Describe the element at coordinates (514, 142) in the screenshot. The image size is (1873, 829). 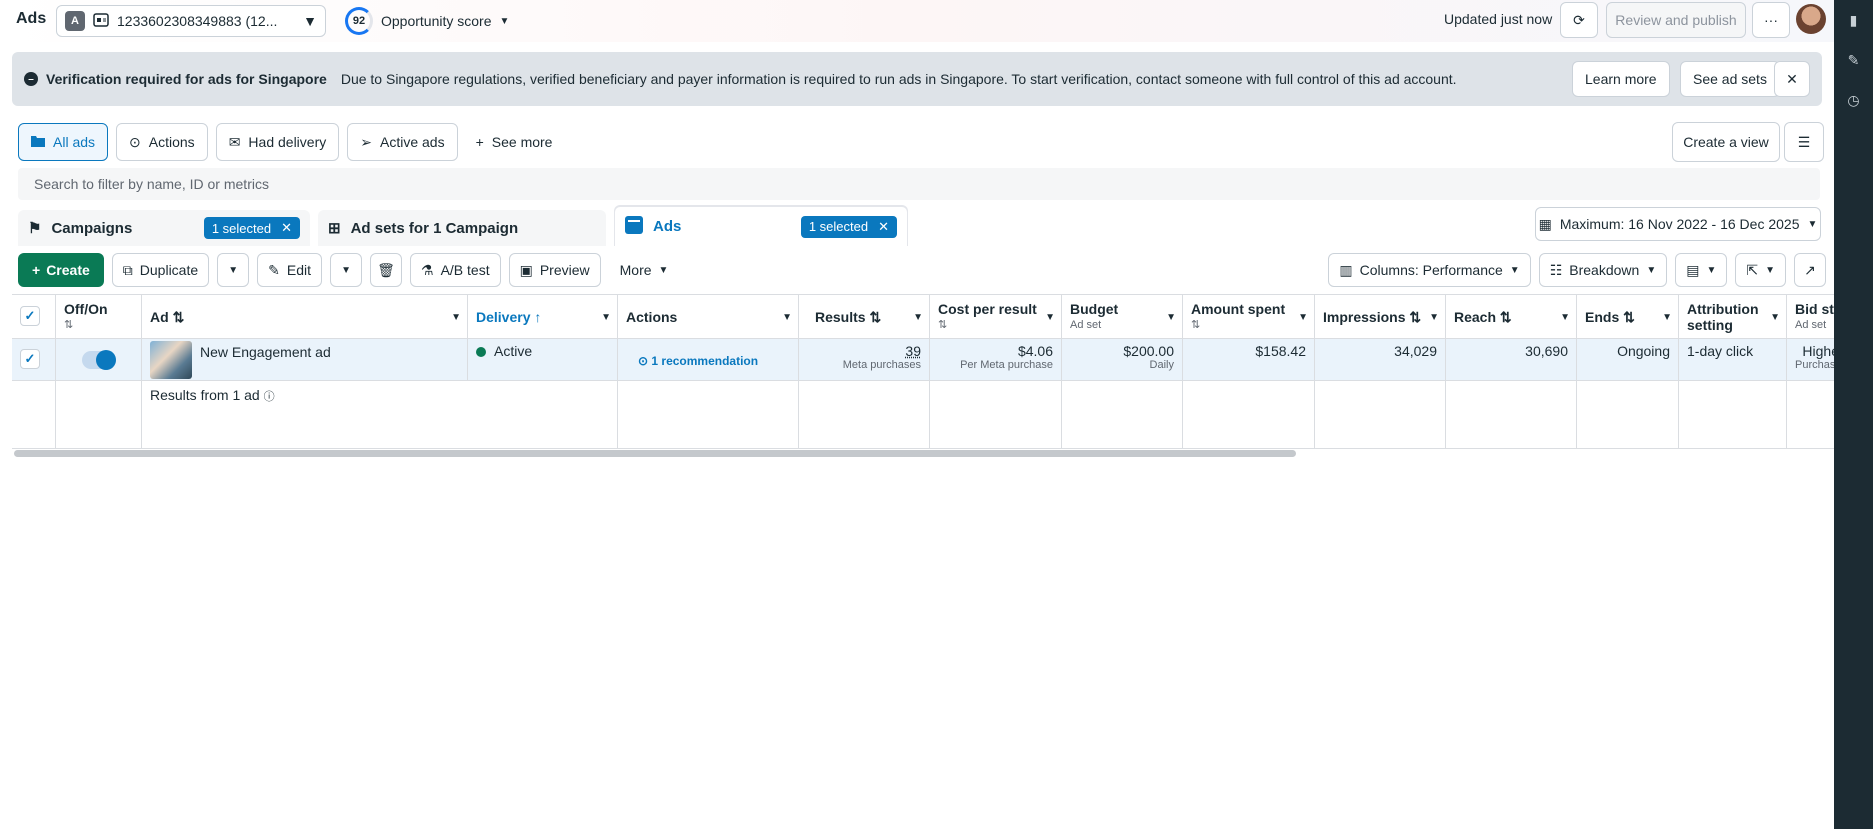
I see `see-more-button: + See more` at that location.